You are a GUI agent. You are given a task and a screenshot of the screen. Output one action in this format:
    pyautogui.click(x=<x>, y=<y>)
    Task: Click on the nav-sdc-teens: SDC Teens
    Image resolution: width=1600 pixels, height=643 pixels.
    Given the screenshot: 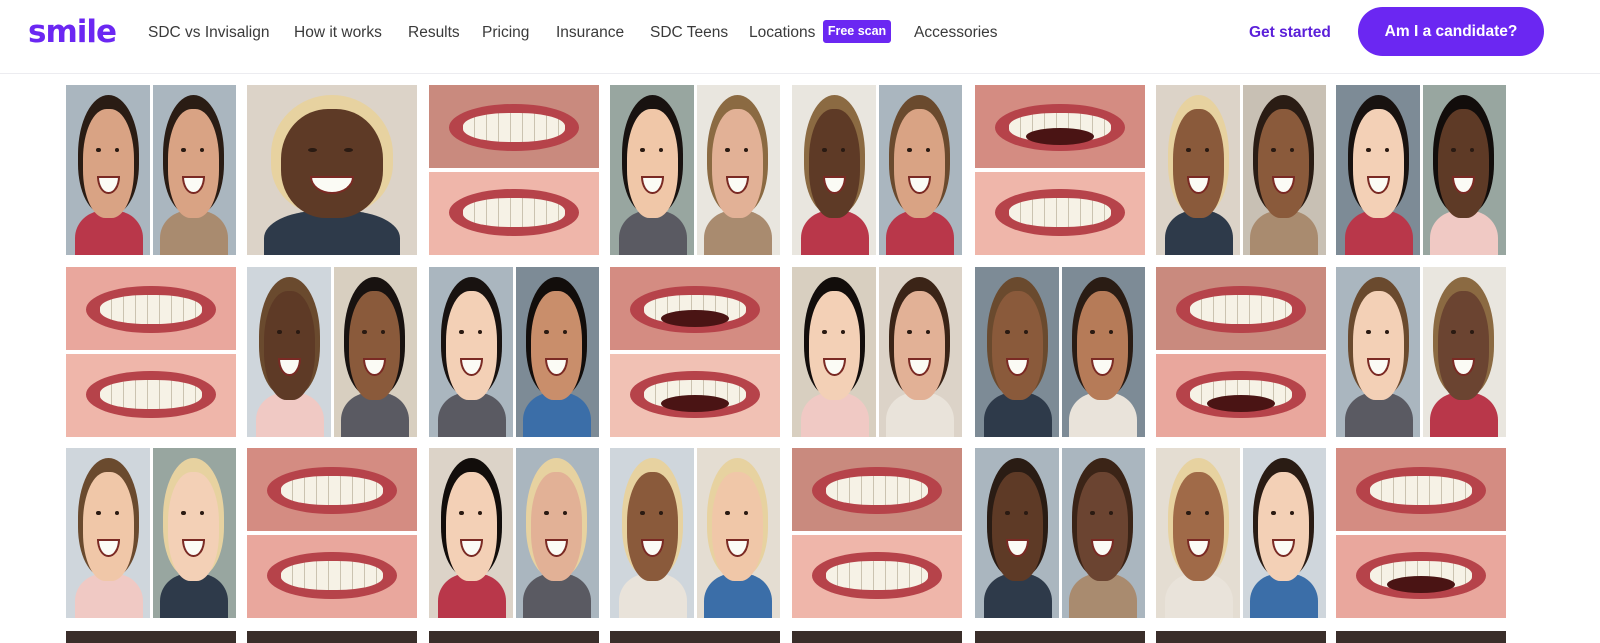 What is the action you would take?
    pyautogui.click(x=689, y=33)
    